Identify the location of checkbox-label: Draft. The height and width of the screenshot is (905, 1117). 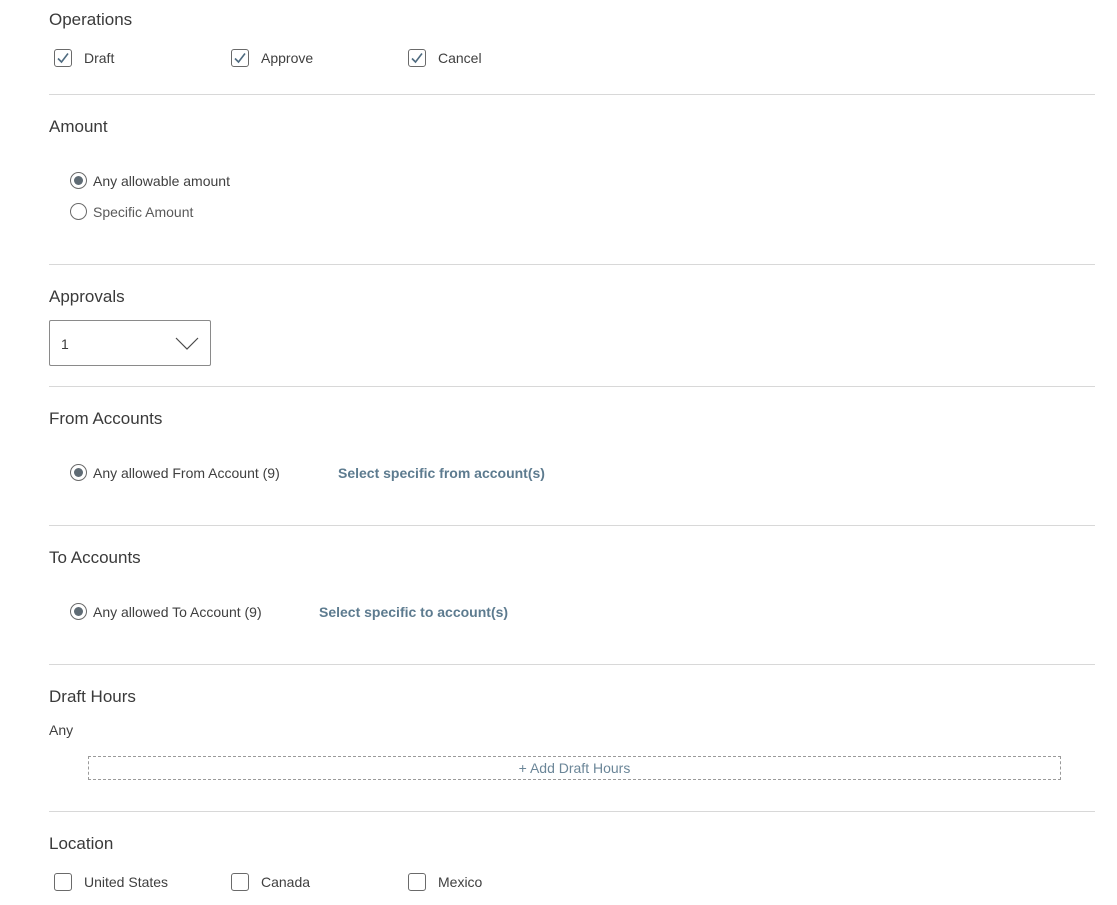
(99, 58).